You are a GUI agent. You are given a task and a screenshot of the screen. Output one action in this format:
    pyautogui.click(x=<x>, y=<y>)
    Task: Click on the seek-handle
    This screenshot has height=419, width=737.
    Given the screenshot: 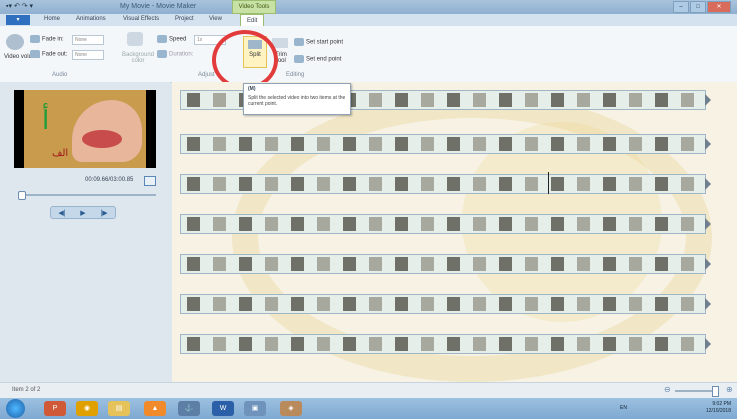 What is the action you would take?
    pyautogui.click(x=22, y=195)
    